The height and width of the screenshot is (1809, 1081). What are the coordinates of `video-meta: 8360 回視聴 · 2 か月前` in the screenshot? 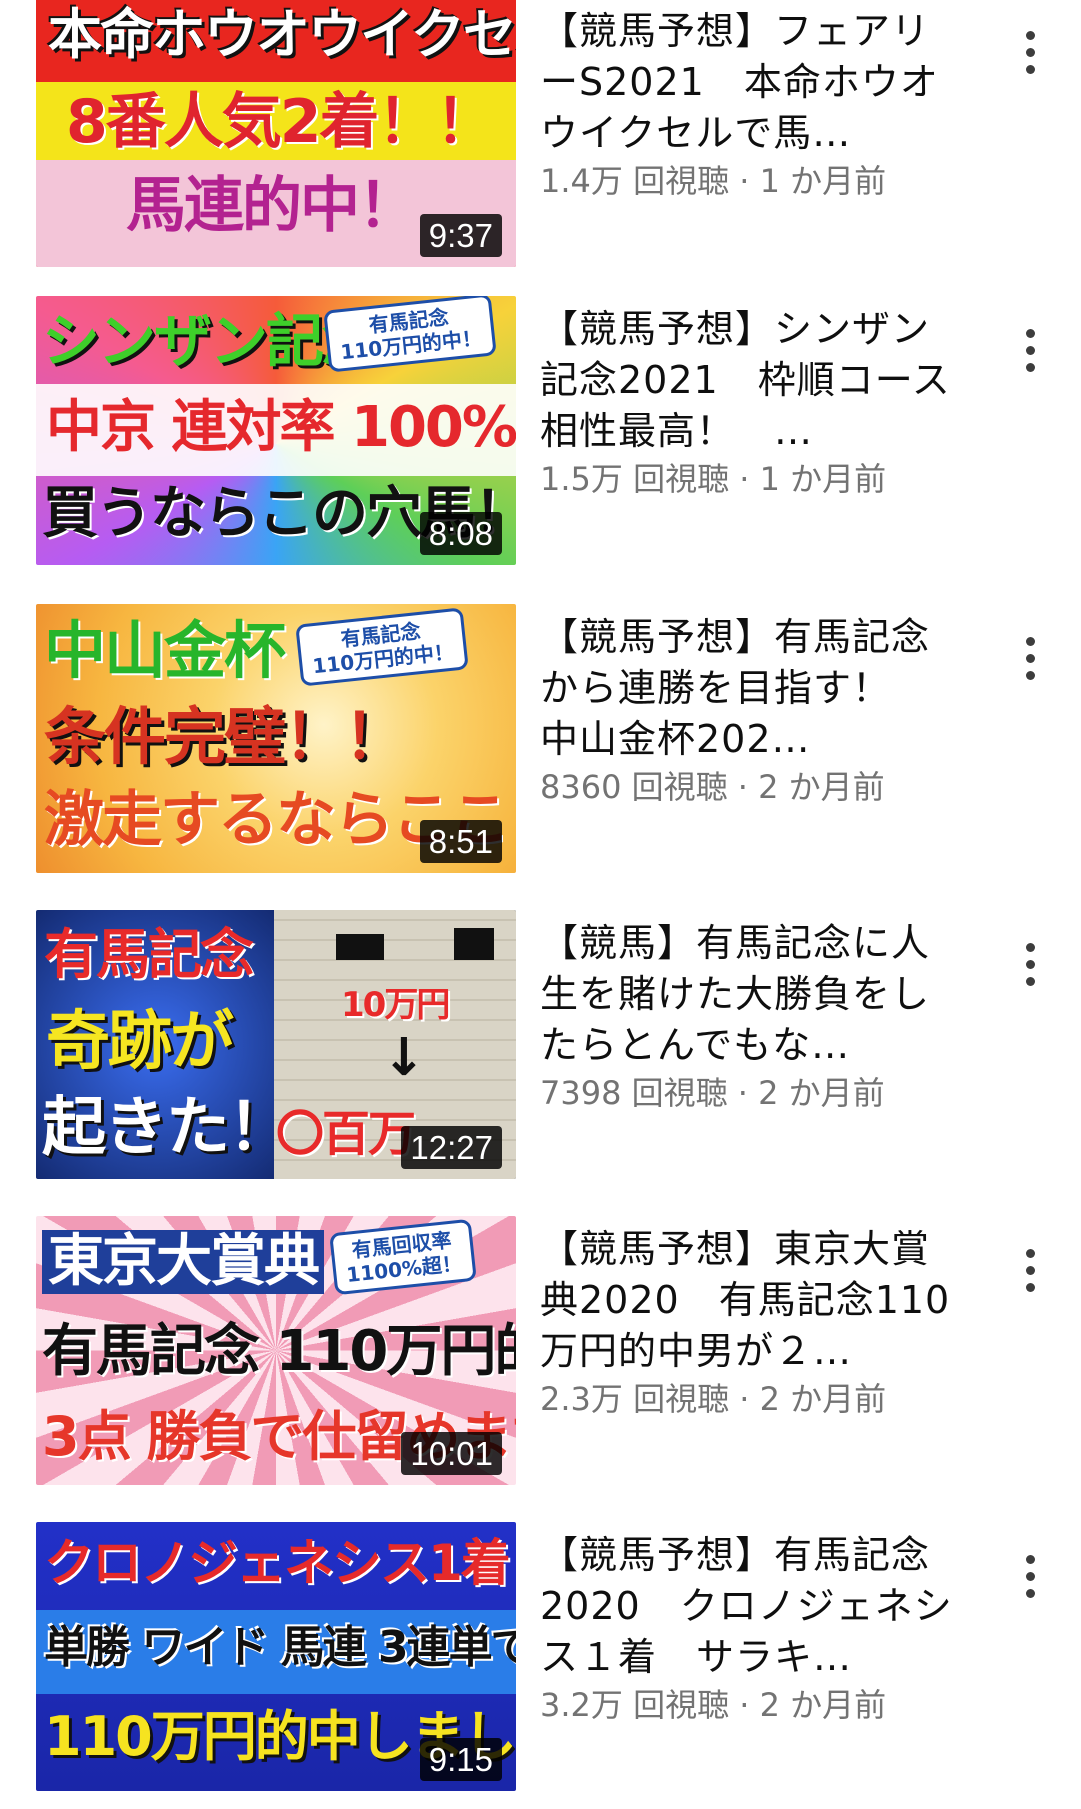 It's located at (750, 787).